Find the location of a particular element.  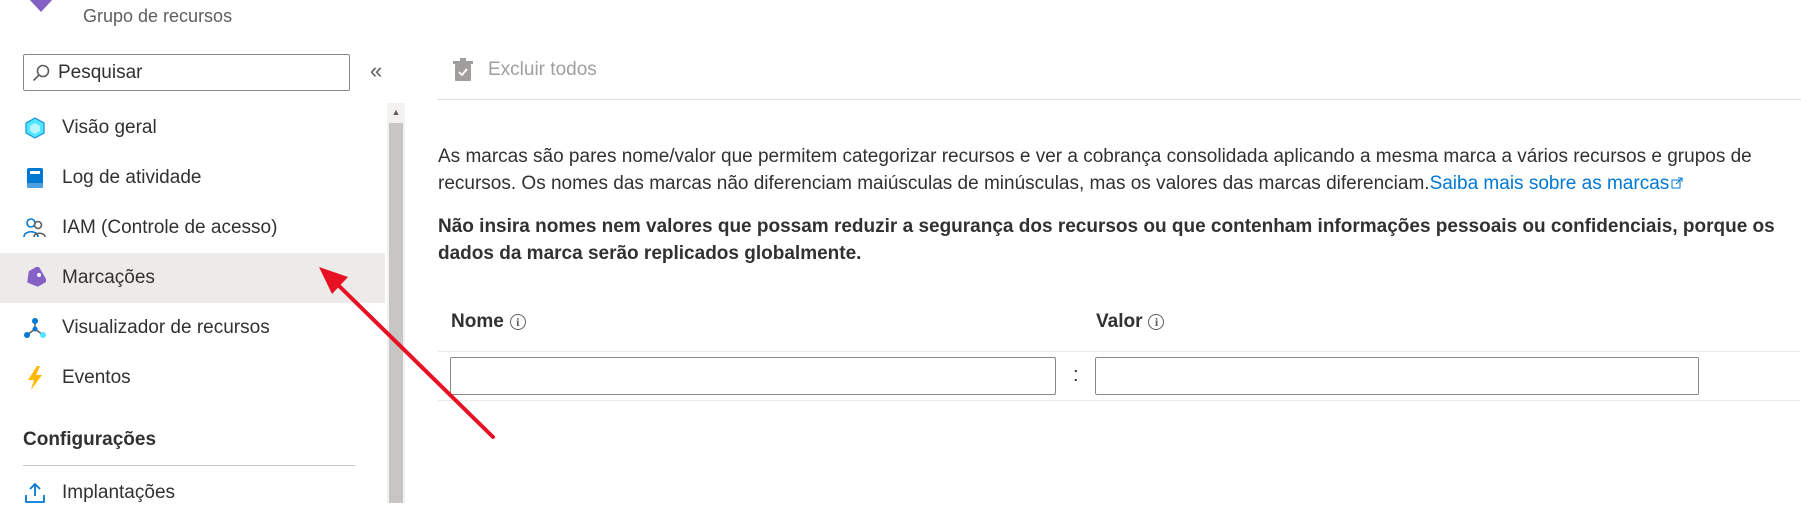

name-info-icon: i is located at coordinates (517, 322).